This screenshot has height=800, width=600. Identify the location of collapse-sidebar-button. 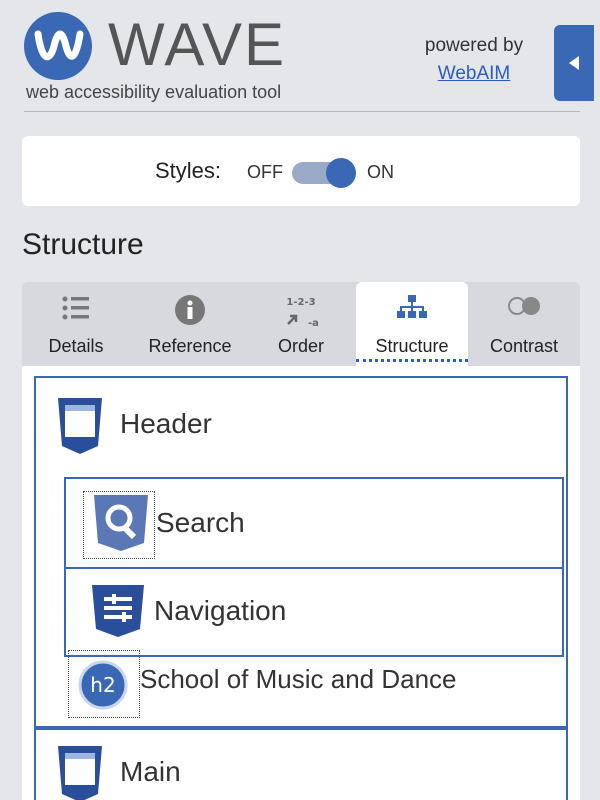
(574, 63).